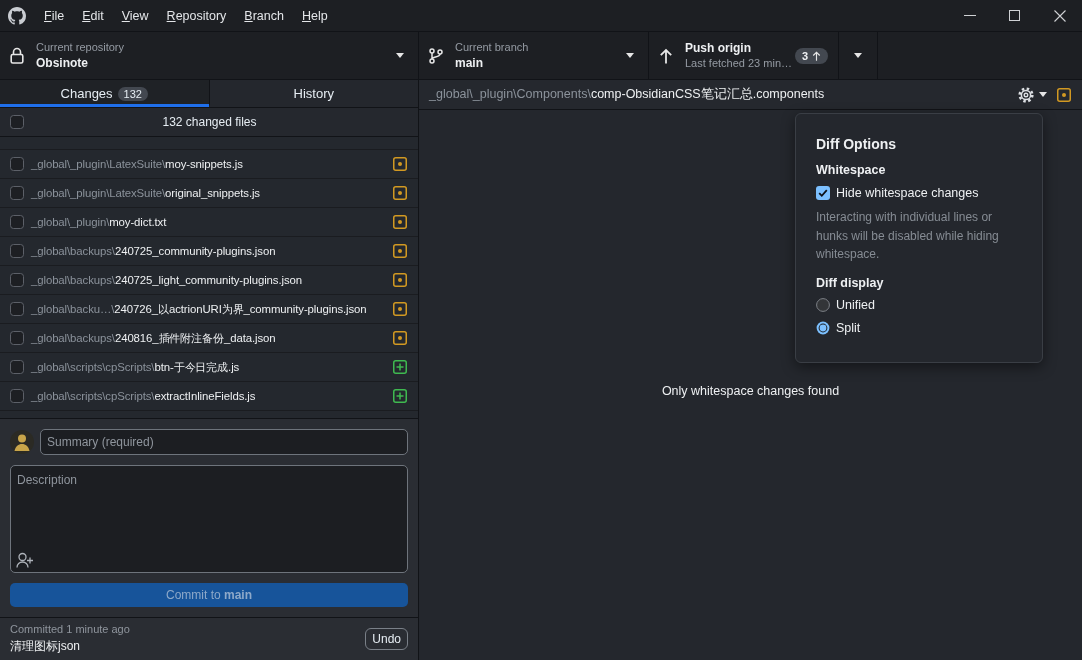 This screenshot has width=1082, height=660. Describe the element at coordinates (167, 280) in the screenshot. I see `file-path: _global\backups\240725_light_community-plugins.json` at that location.